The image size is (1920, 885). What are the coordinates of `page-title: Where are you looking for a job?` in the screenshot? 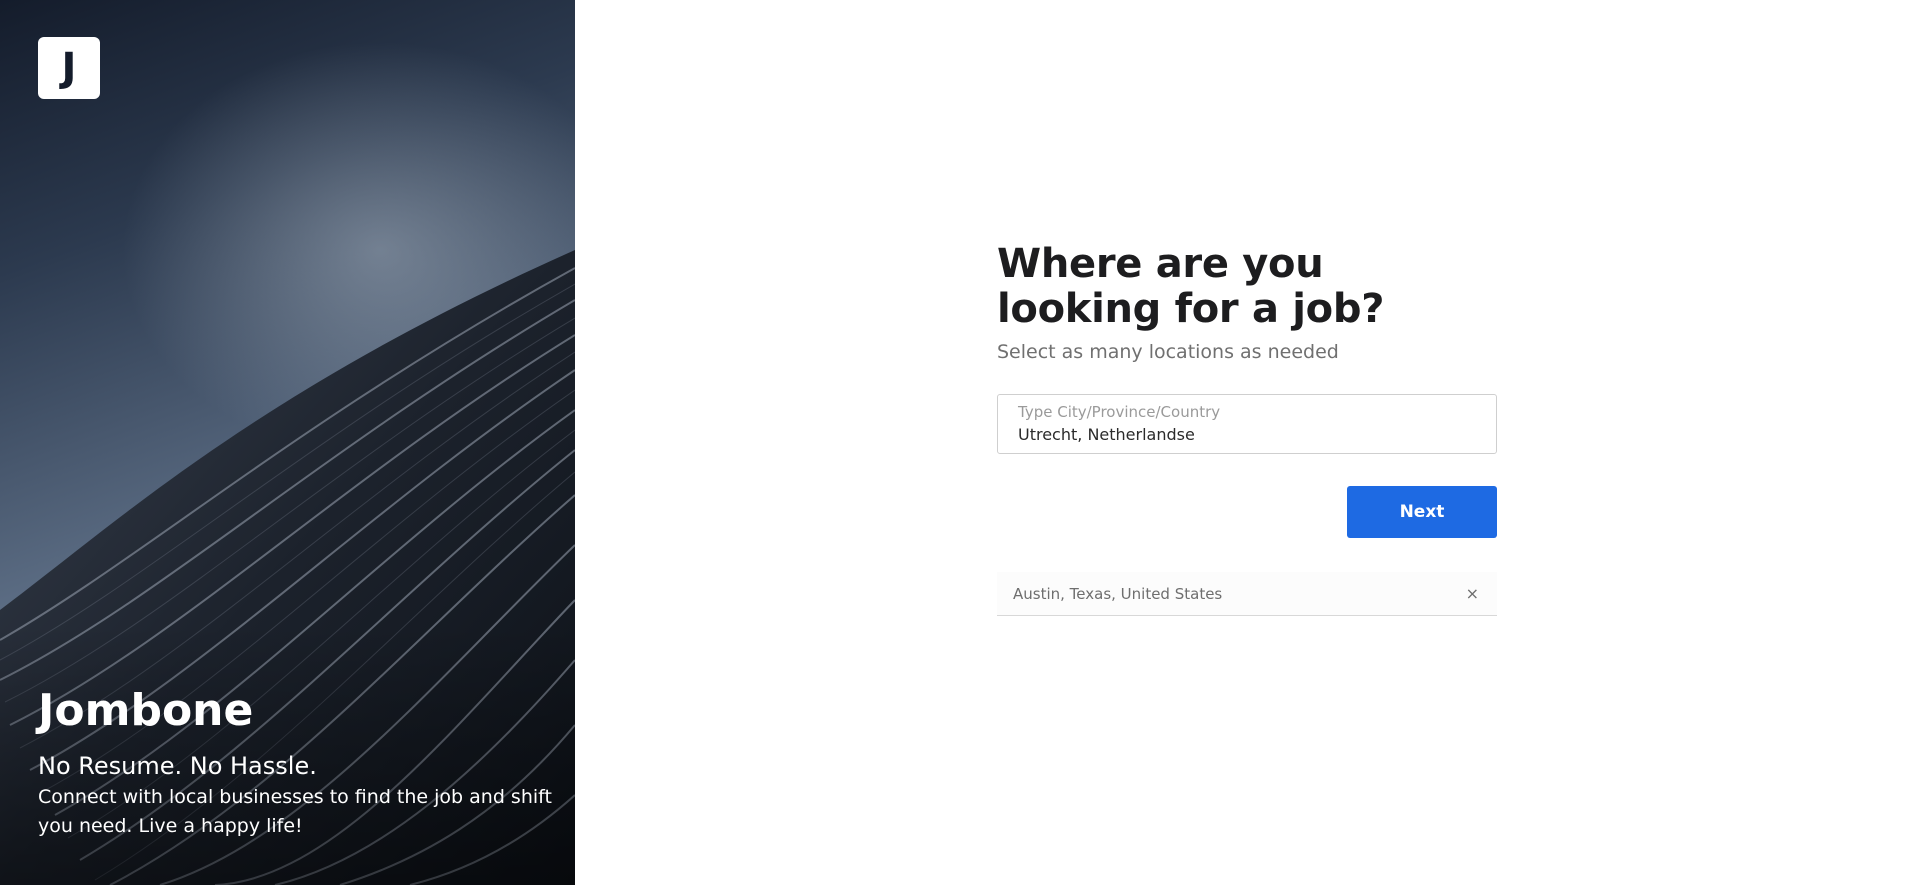 It's located at (1191, 286).